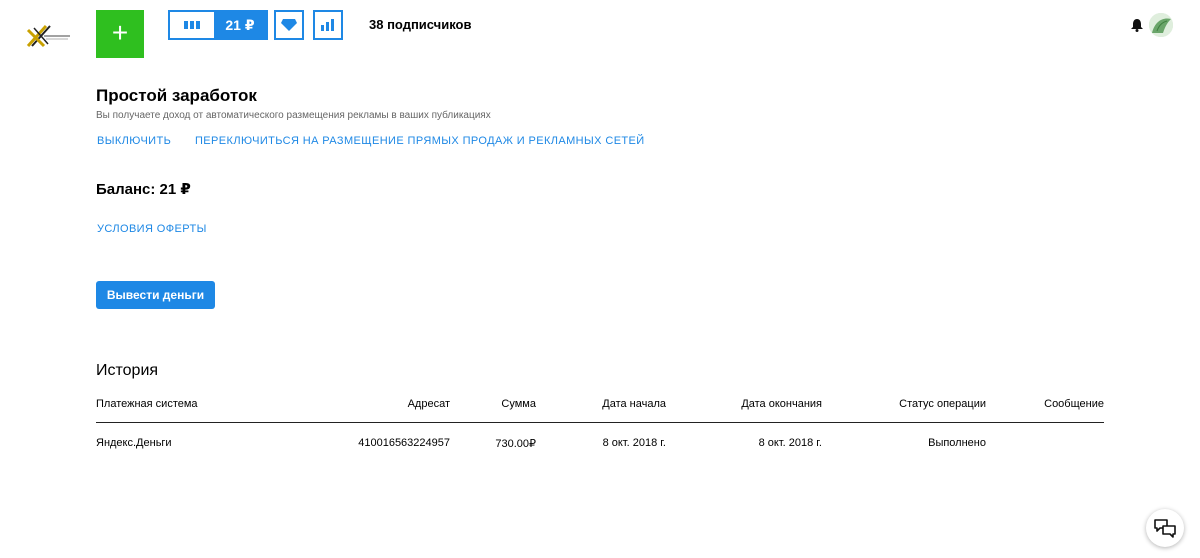  Describe the element at coordinates (289, 25) in the screenshot. I see `diamond-icon` at that location.